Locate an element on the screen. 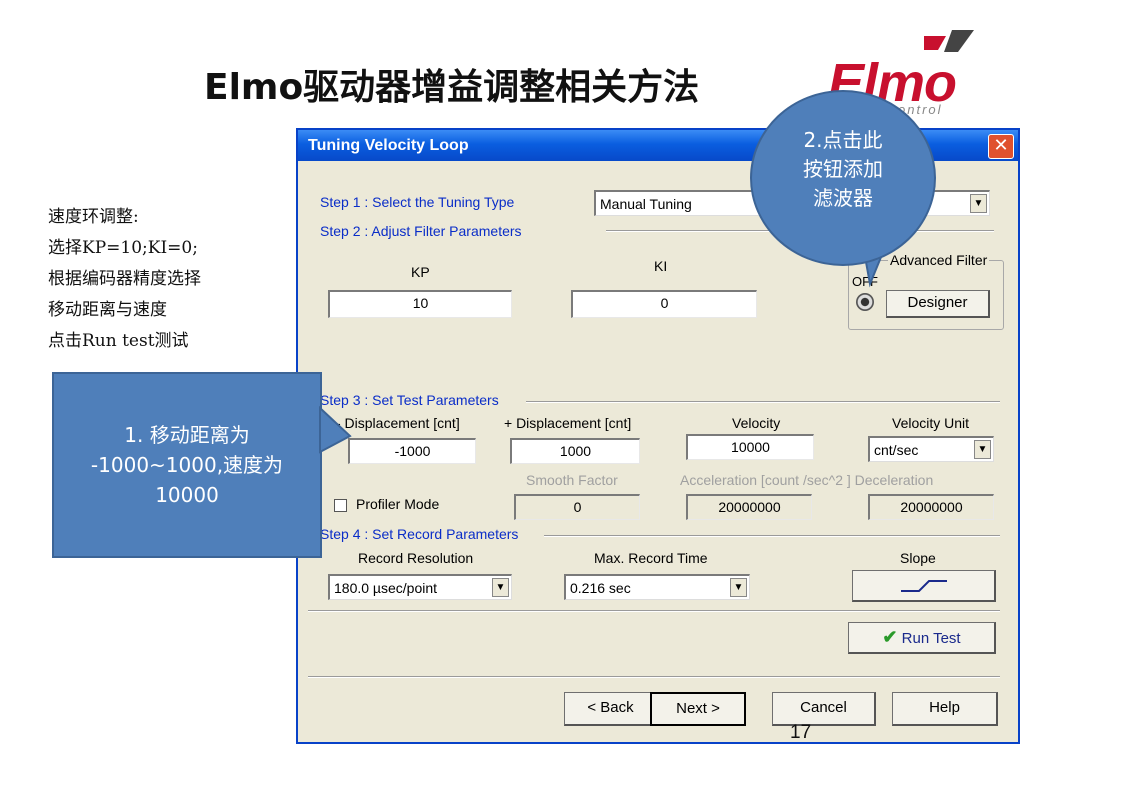 This screenshot has height=798, width=1121. velocity-unit-value: cnt/sec is located at coordinates (896, 450).